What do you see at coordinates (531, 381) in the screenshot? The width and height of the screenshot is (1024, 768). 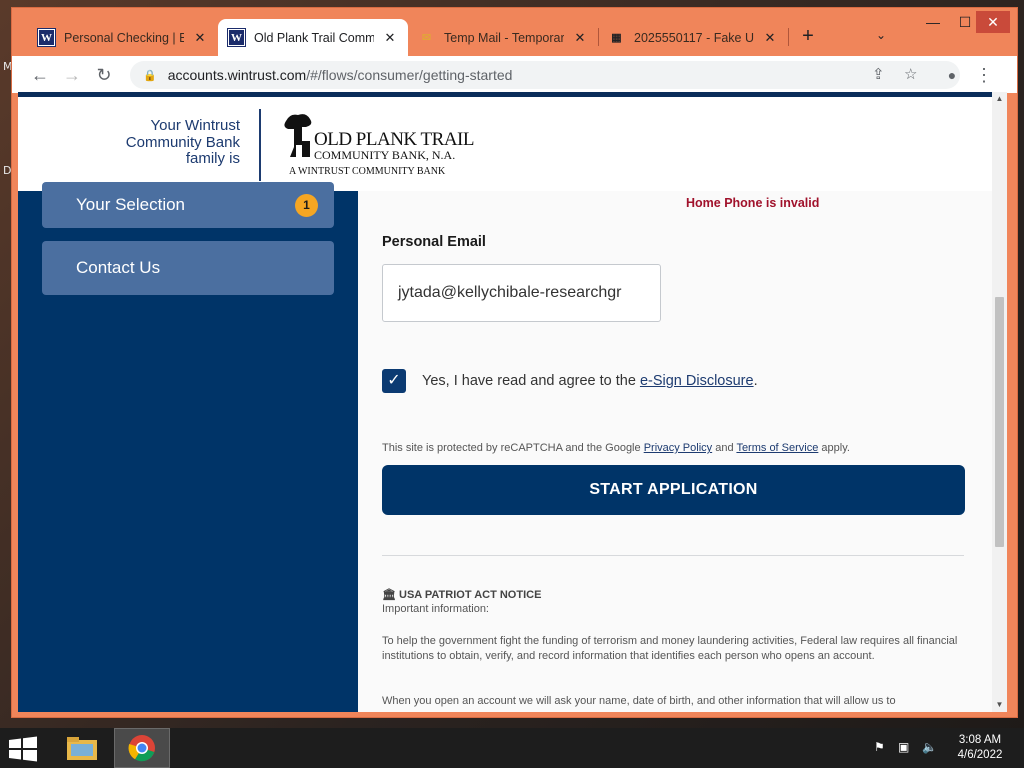 I see `agree-text: Yes, I have read and agree to the` at bounding box center [531, 381].